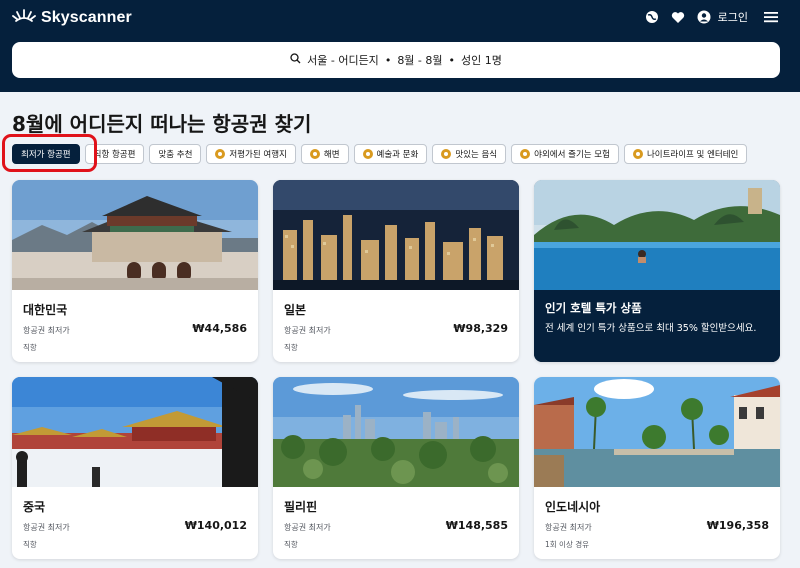 The height and width of the screenshot is (568, 800). Describe the element at coordinates (219, 328) in the screenshot. I see `price-value: ₩44,586` at that location.